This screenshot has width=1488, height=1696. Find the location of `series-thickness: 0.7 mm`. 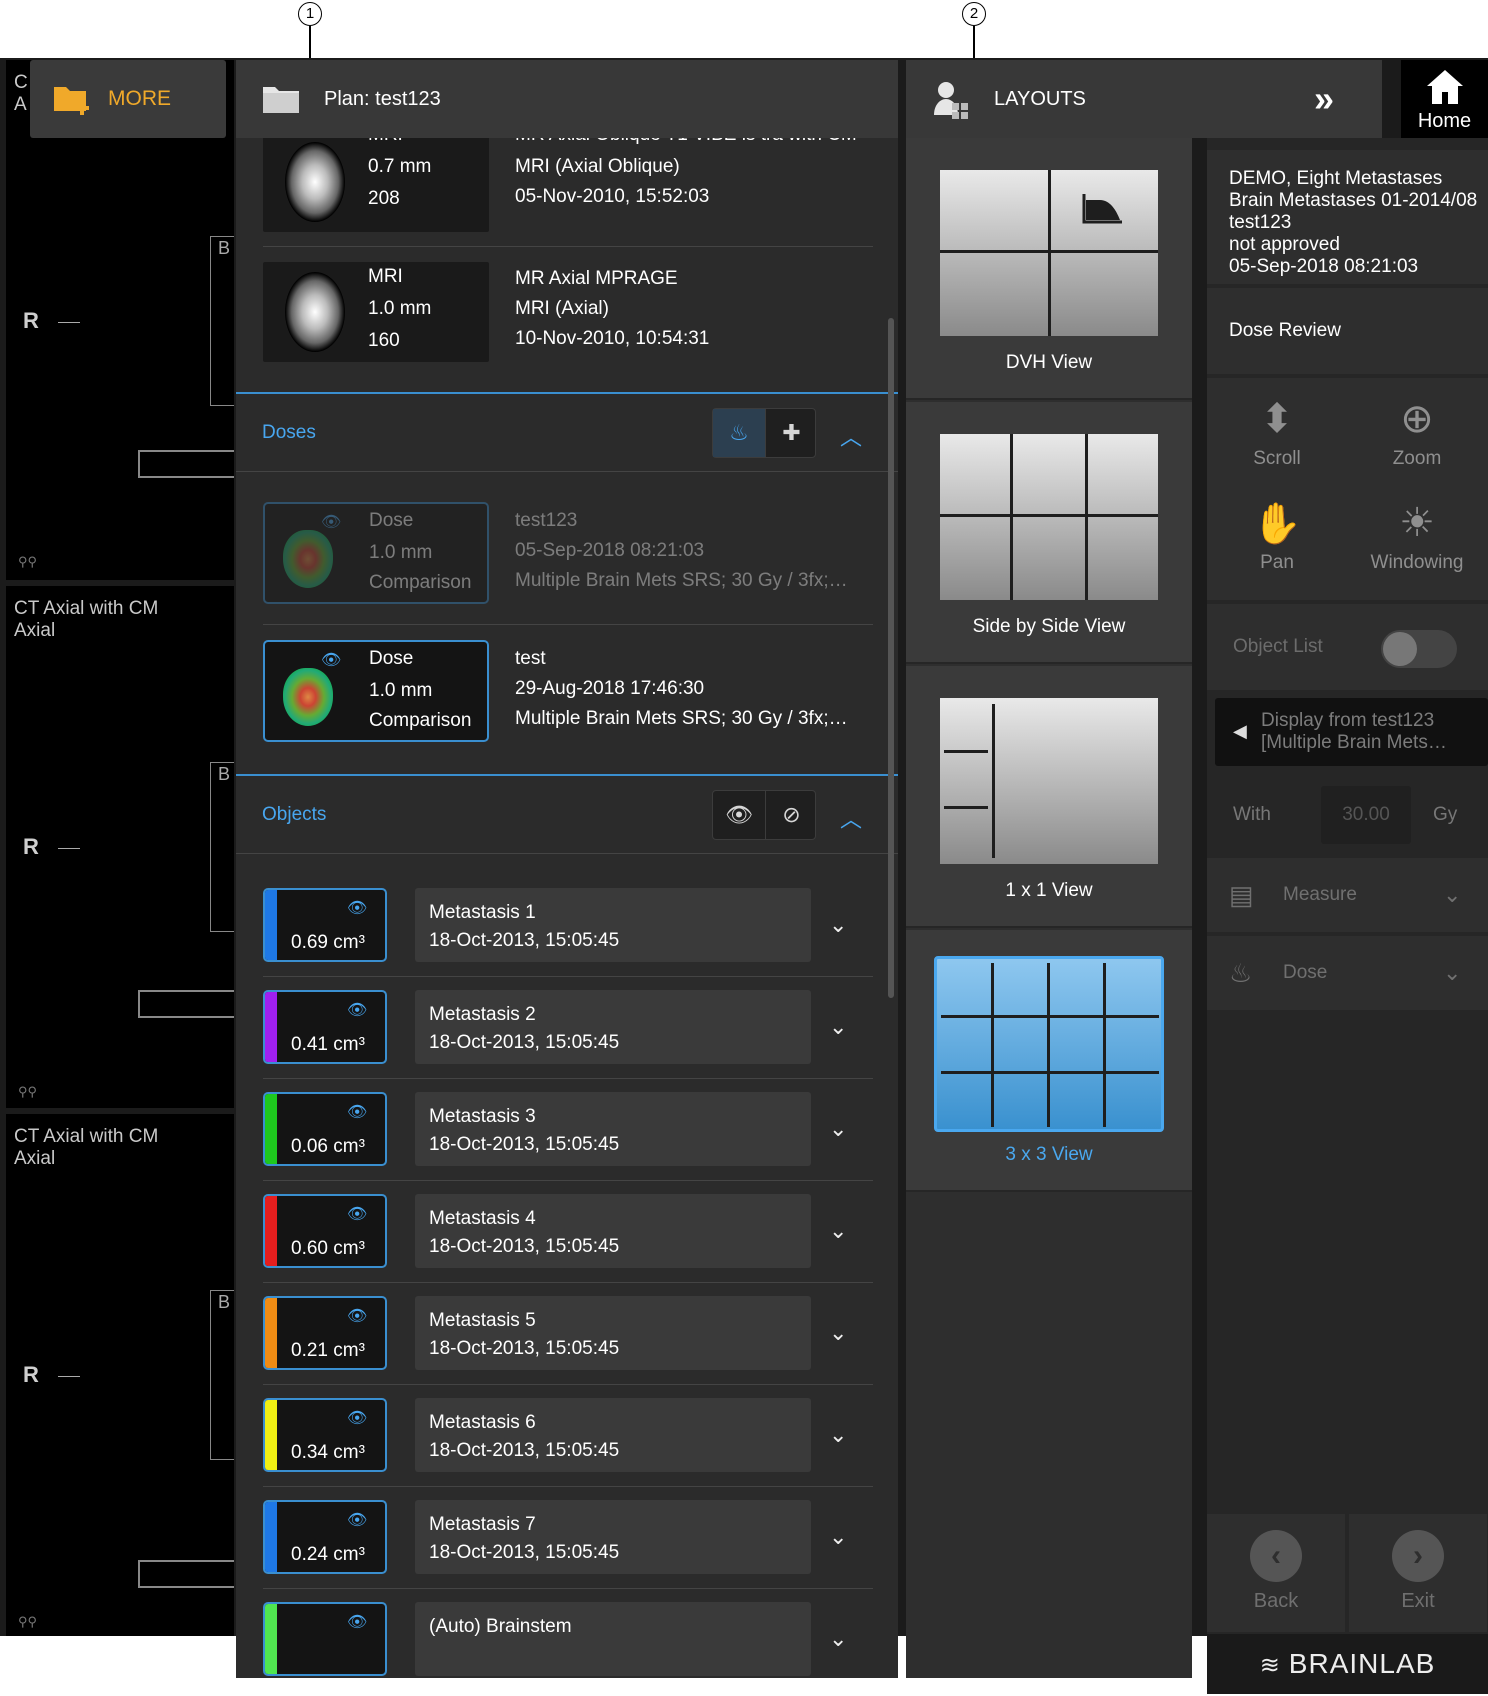

series-thickness: 0.7 mm is located at coordinates (400, 166).